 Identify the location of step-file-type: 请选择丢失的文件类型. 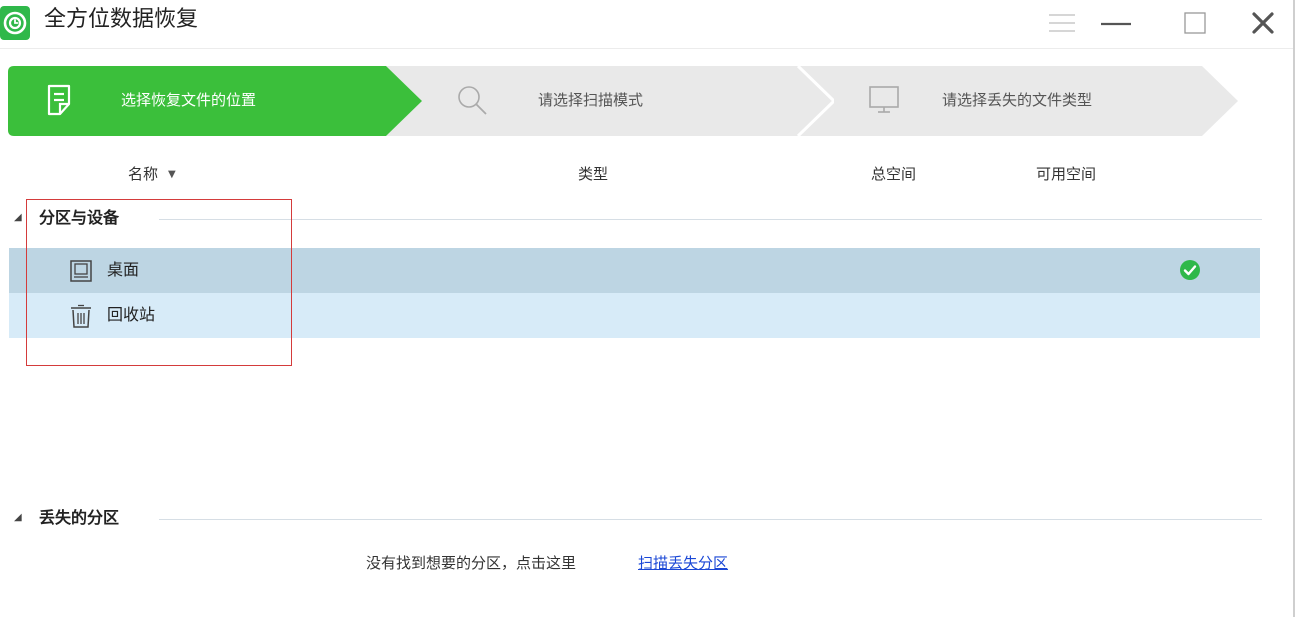
(1018, 101).